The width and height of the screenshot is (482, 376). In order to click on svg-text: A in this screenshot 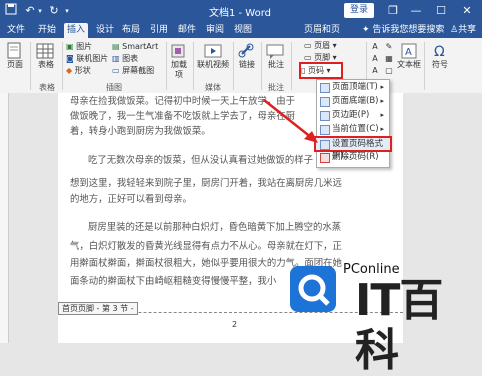, I will do `click(408, 52)`.